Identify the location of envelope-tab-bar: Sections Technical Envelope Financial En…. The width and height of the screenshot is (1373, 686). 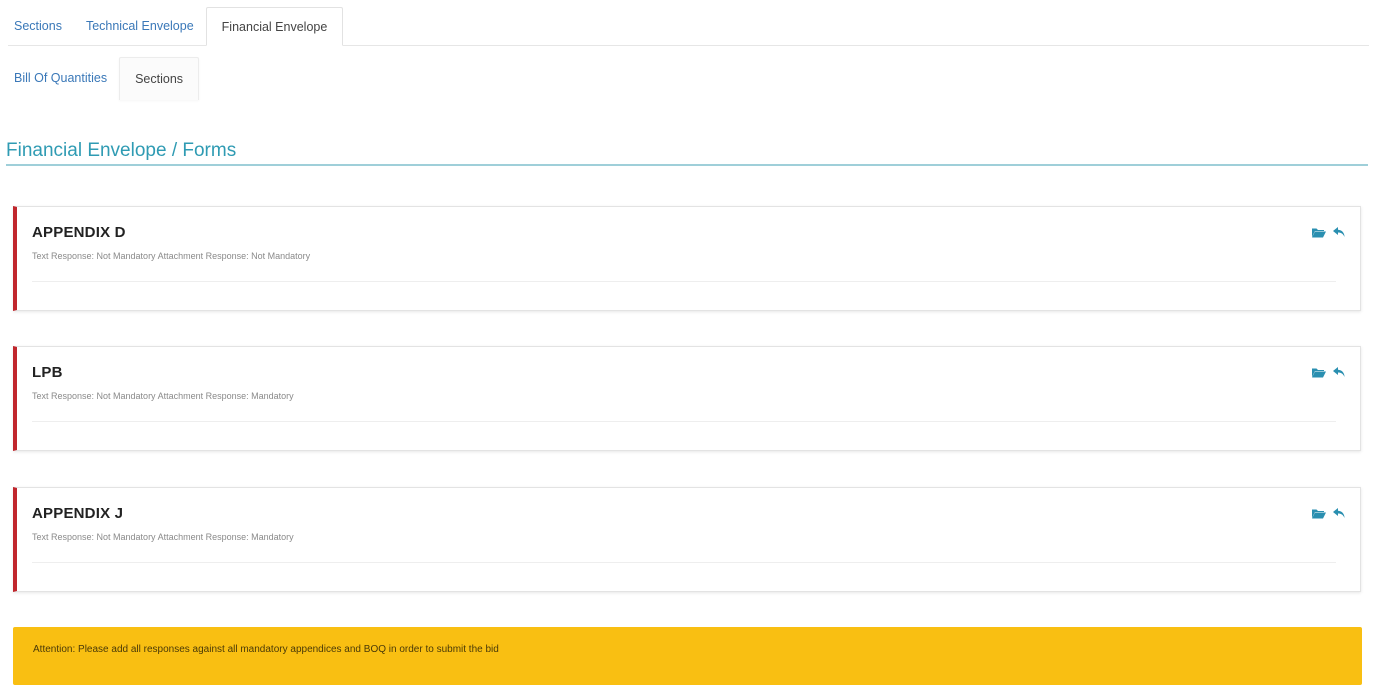
(688, 26).